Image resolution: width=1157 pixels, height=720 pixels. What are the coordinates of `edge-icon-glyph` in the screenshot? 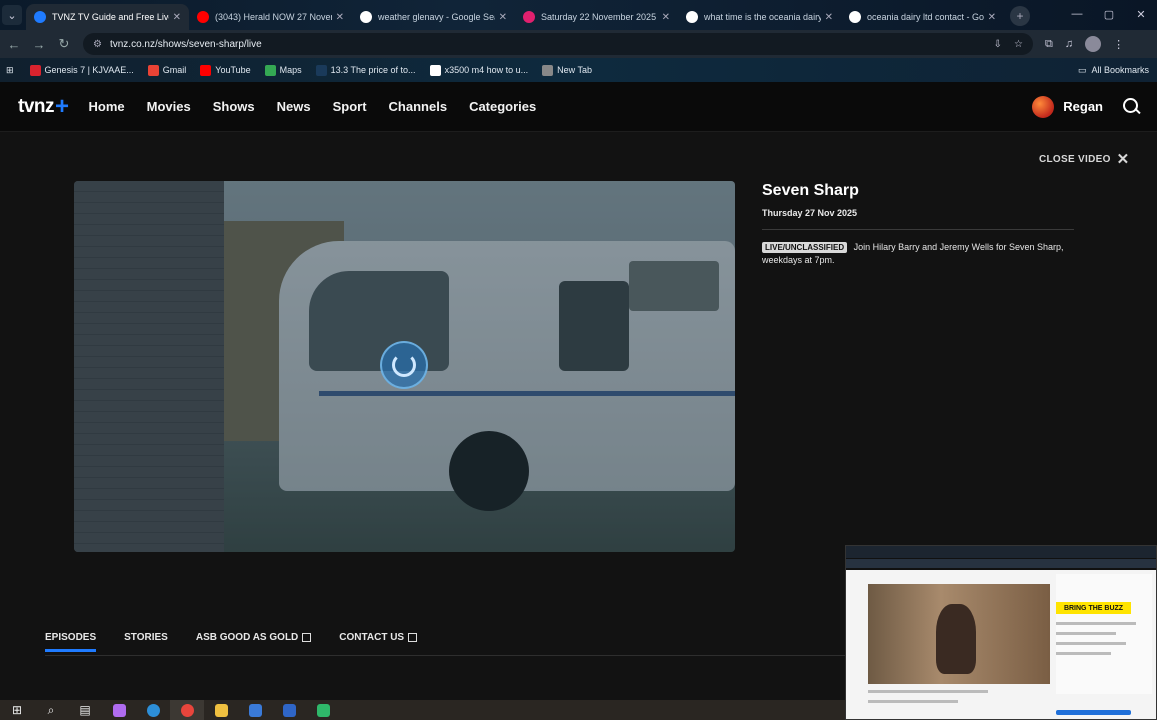 It's located at (153, 710).